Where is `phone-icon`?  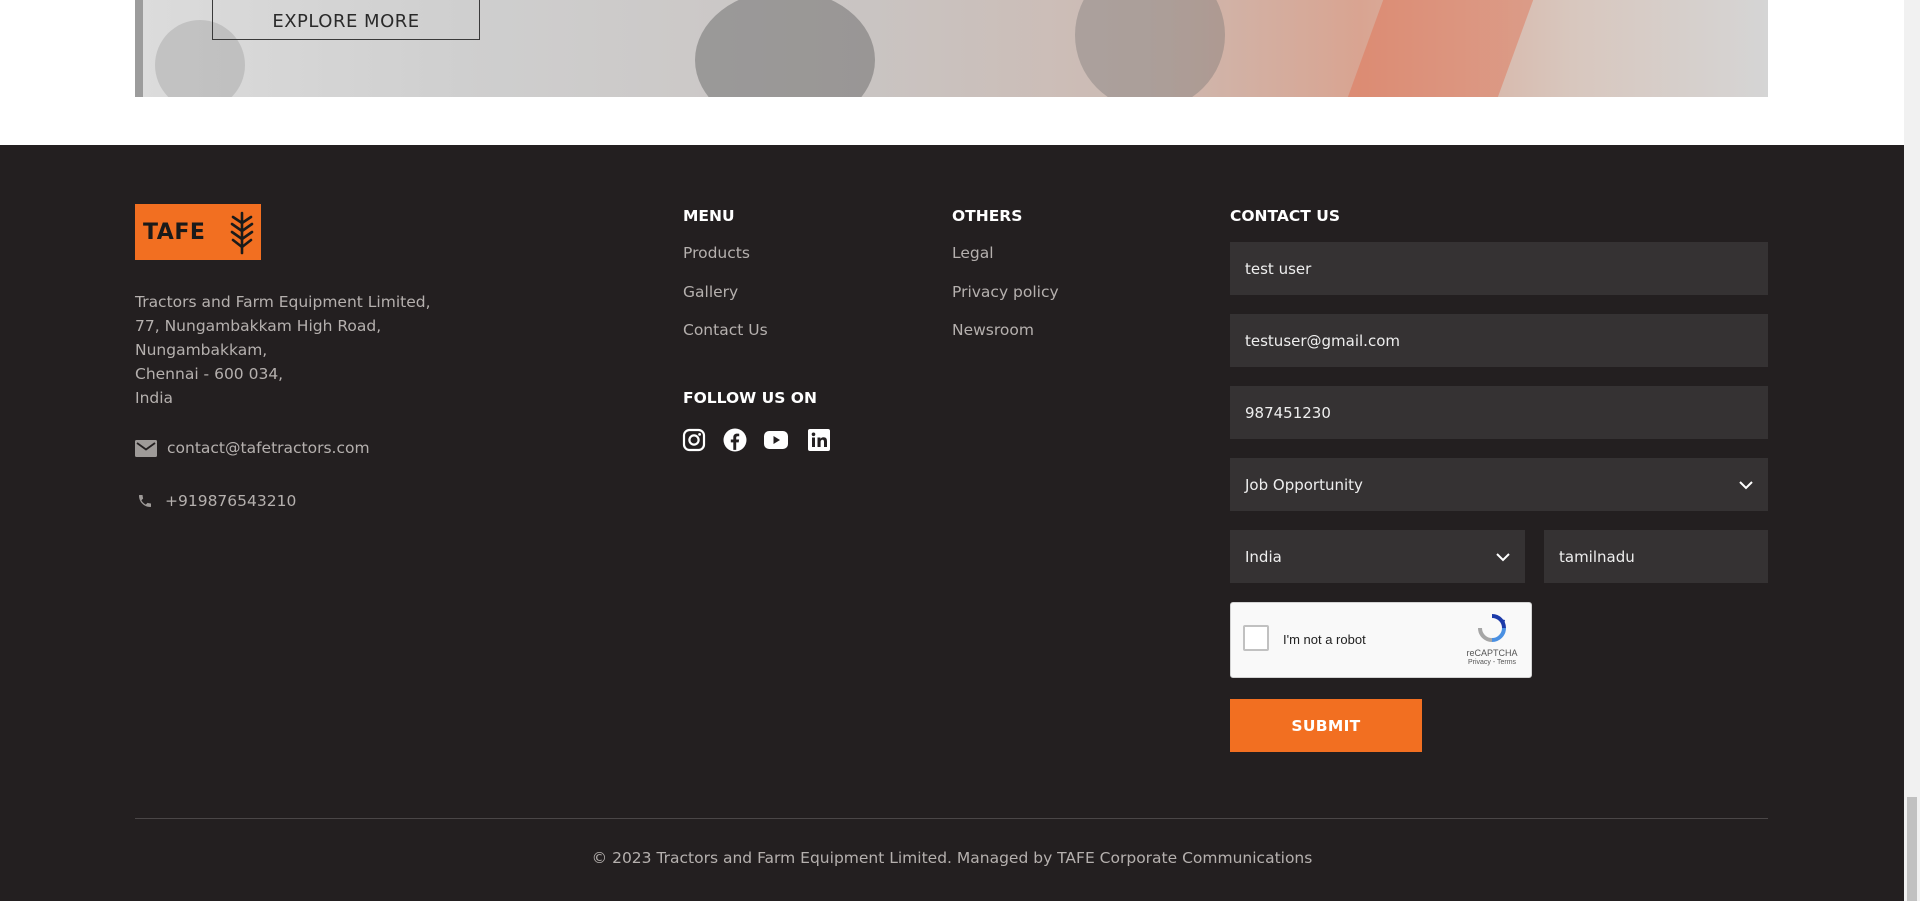
phone-icon is located at coordinates (145, 501).